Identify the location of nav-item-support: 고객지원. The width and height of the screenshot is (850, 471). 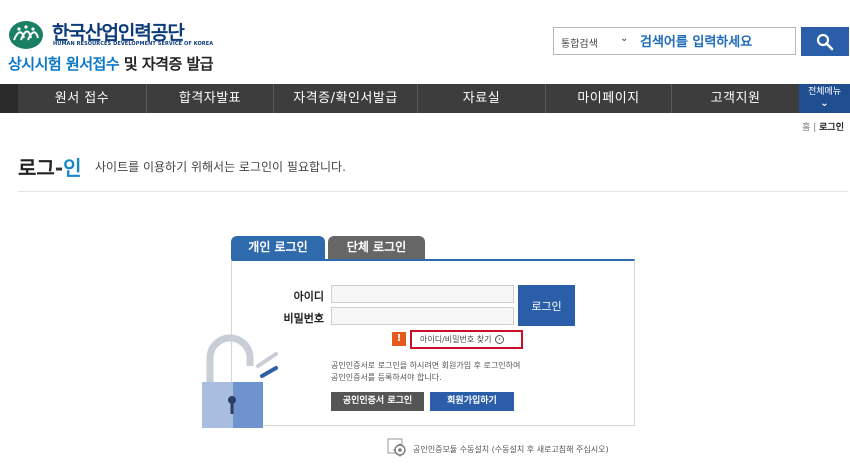
(735, 98).